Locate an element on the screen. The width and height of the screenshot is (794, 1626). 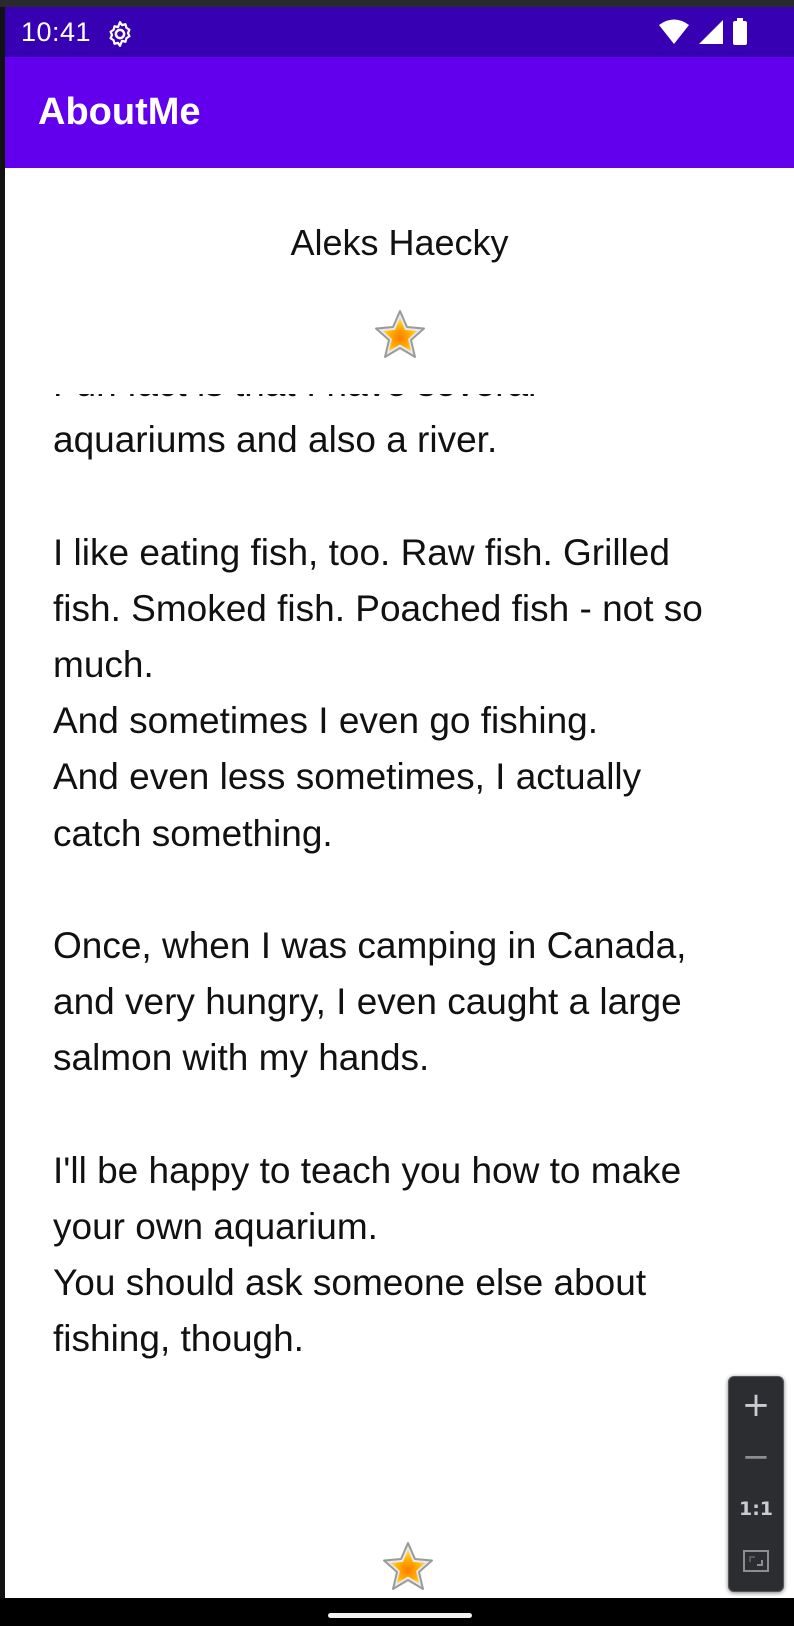
wifi-icon is located at coordinates (674, 31).